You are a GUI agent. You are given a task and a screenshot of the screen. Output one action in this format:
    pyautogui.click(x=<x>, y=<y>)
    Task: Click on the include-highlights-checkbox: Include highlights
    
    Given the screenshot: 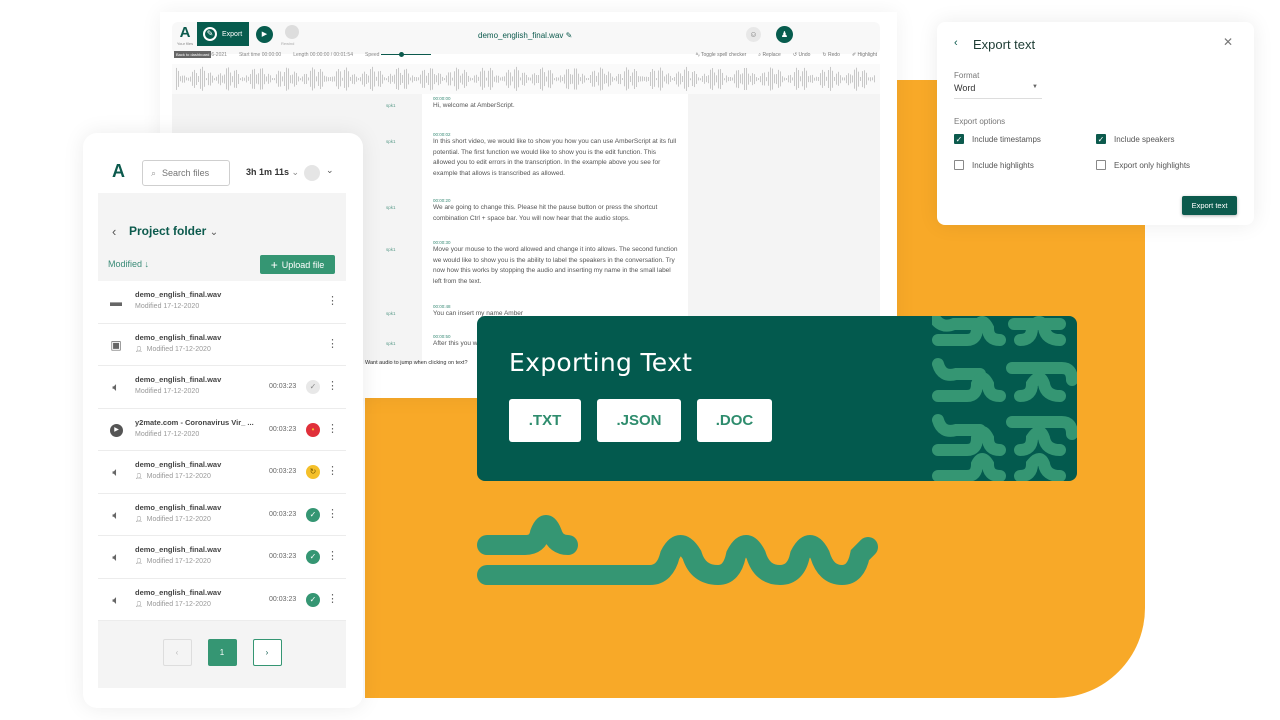 What is the action you would take?
    pyautogui.click(x=994, y=165)
    